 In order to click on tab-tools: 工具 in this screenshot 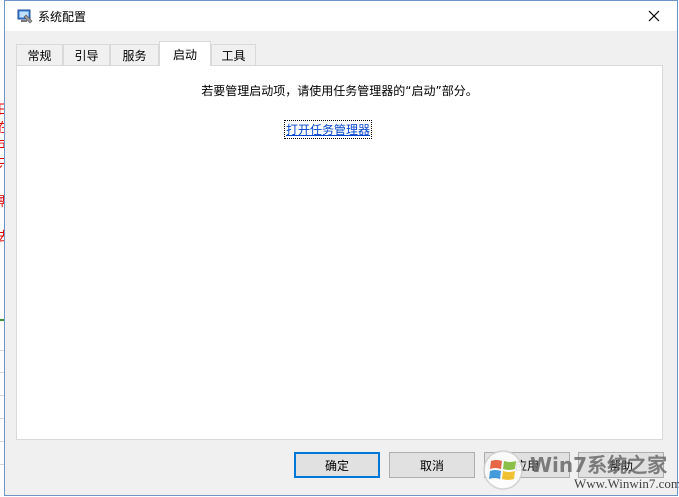, I will do `click(233, 54)`.